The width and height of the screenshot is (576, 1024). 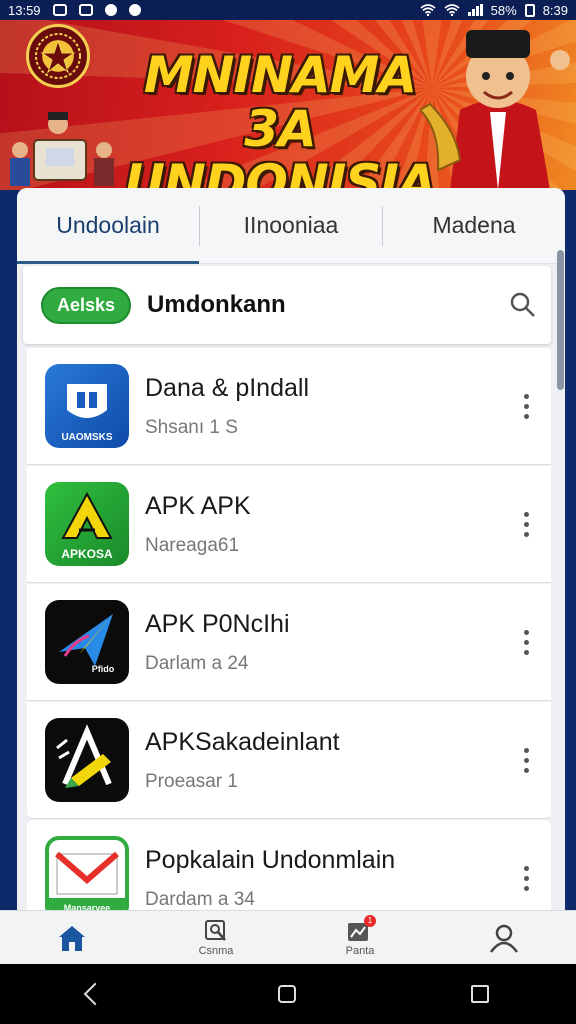 What do you see at coordinates (287, 305) in the screenshot?
I see `search-bar: Aelsks Umdonkann` at bounding box center [287, 305].